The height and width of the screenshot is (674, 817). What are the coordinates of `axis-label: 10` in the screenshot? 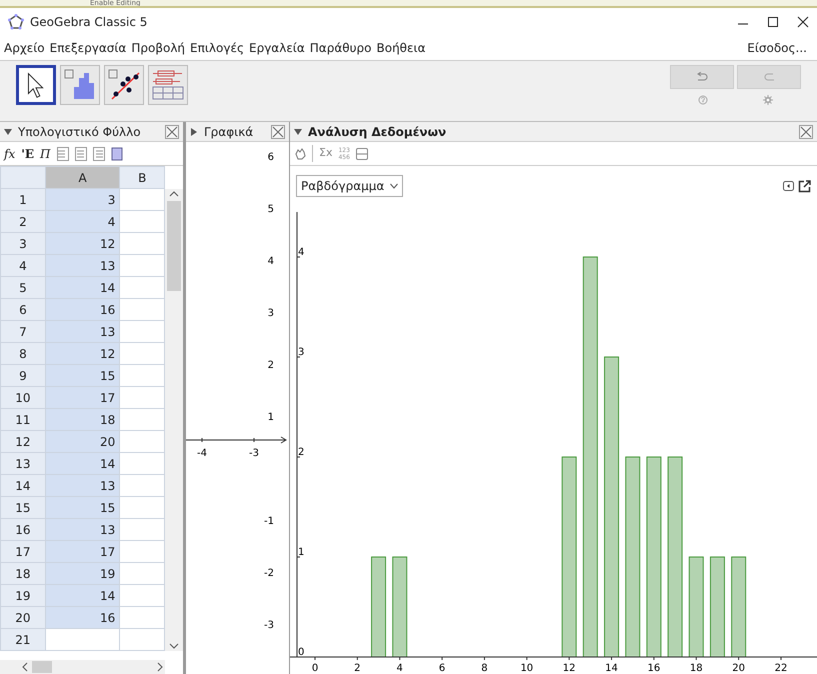 It's located at (527, 668).